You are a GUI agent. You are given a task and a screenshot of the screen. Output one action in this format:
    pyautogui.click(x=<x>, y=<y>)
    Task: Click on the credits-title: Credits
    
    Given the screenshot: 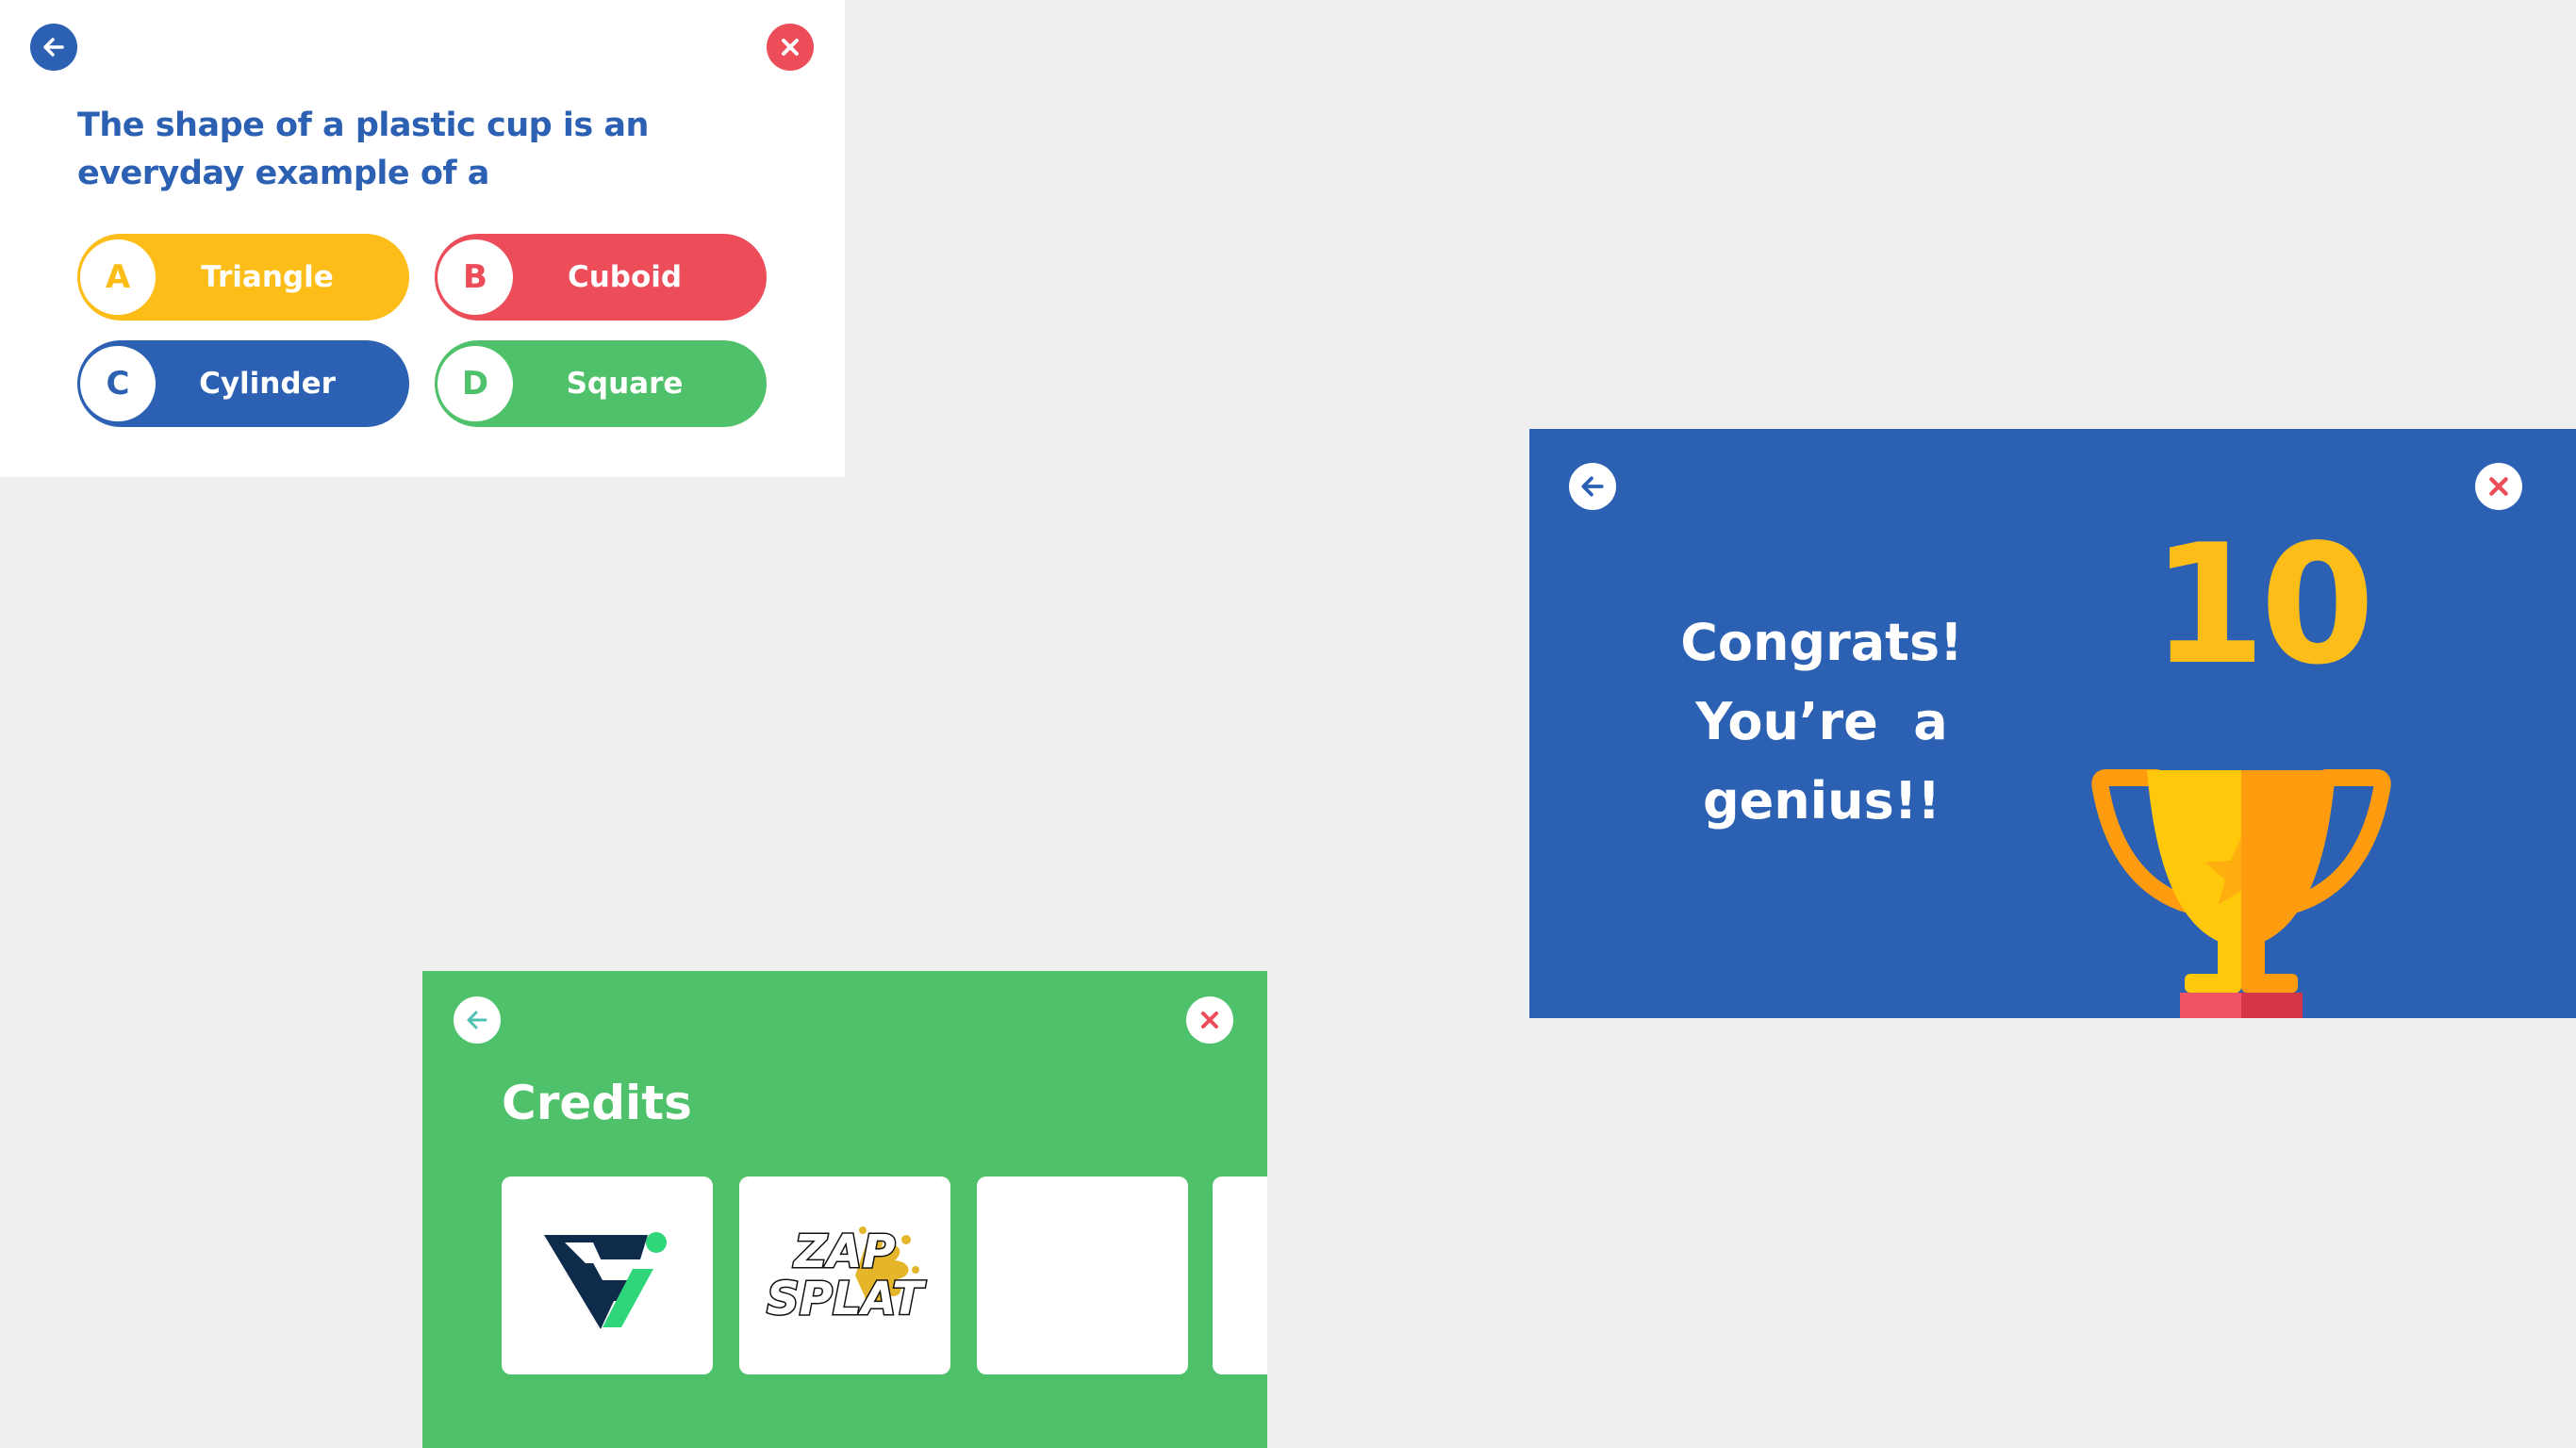 What is the action you would take?
    pyautogui.click(x=597, y=1103)
    